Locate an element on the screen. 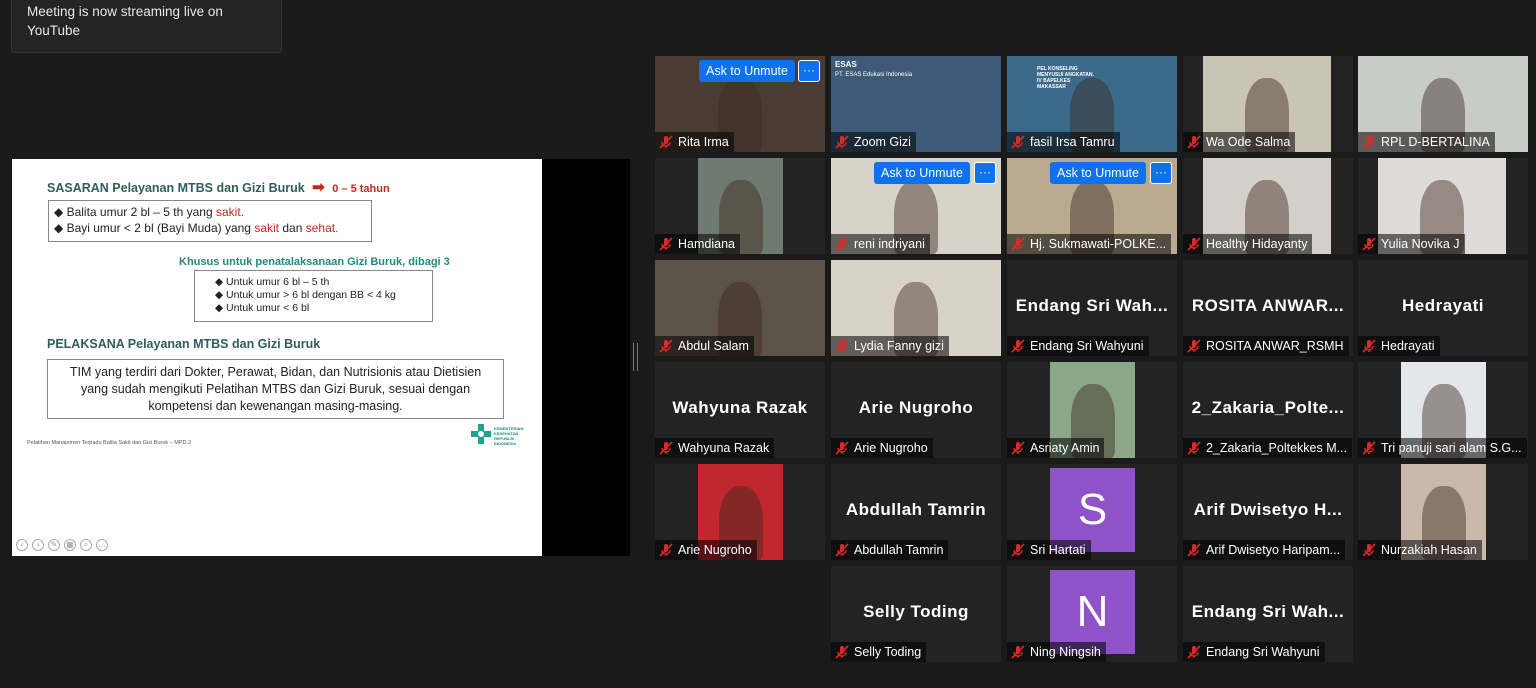  slide-heading-pelaksana: PELAKSANA Pelayanan MTBS dan Gizi Buruk is located at coordinates (184, 344).